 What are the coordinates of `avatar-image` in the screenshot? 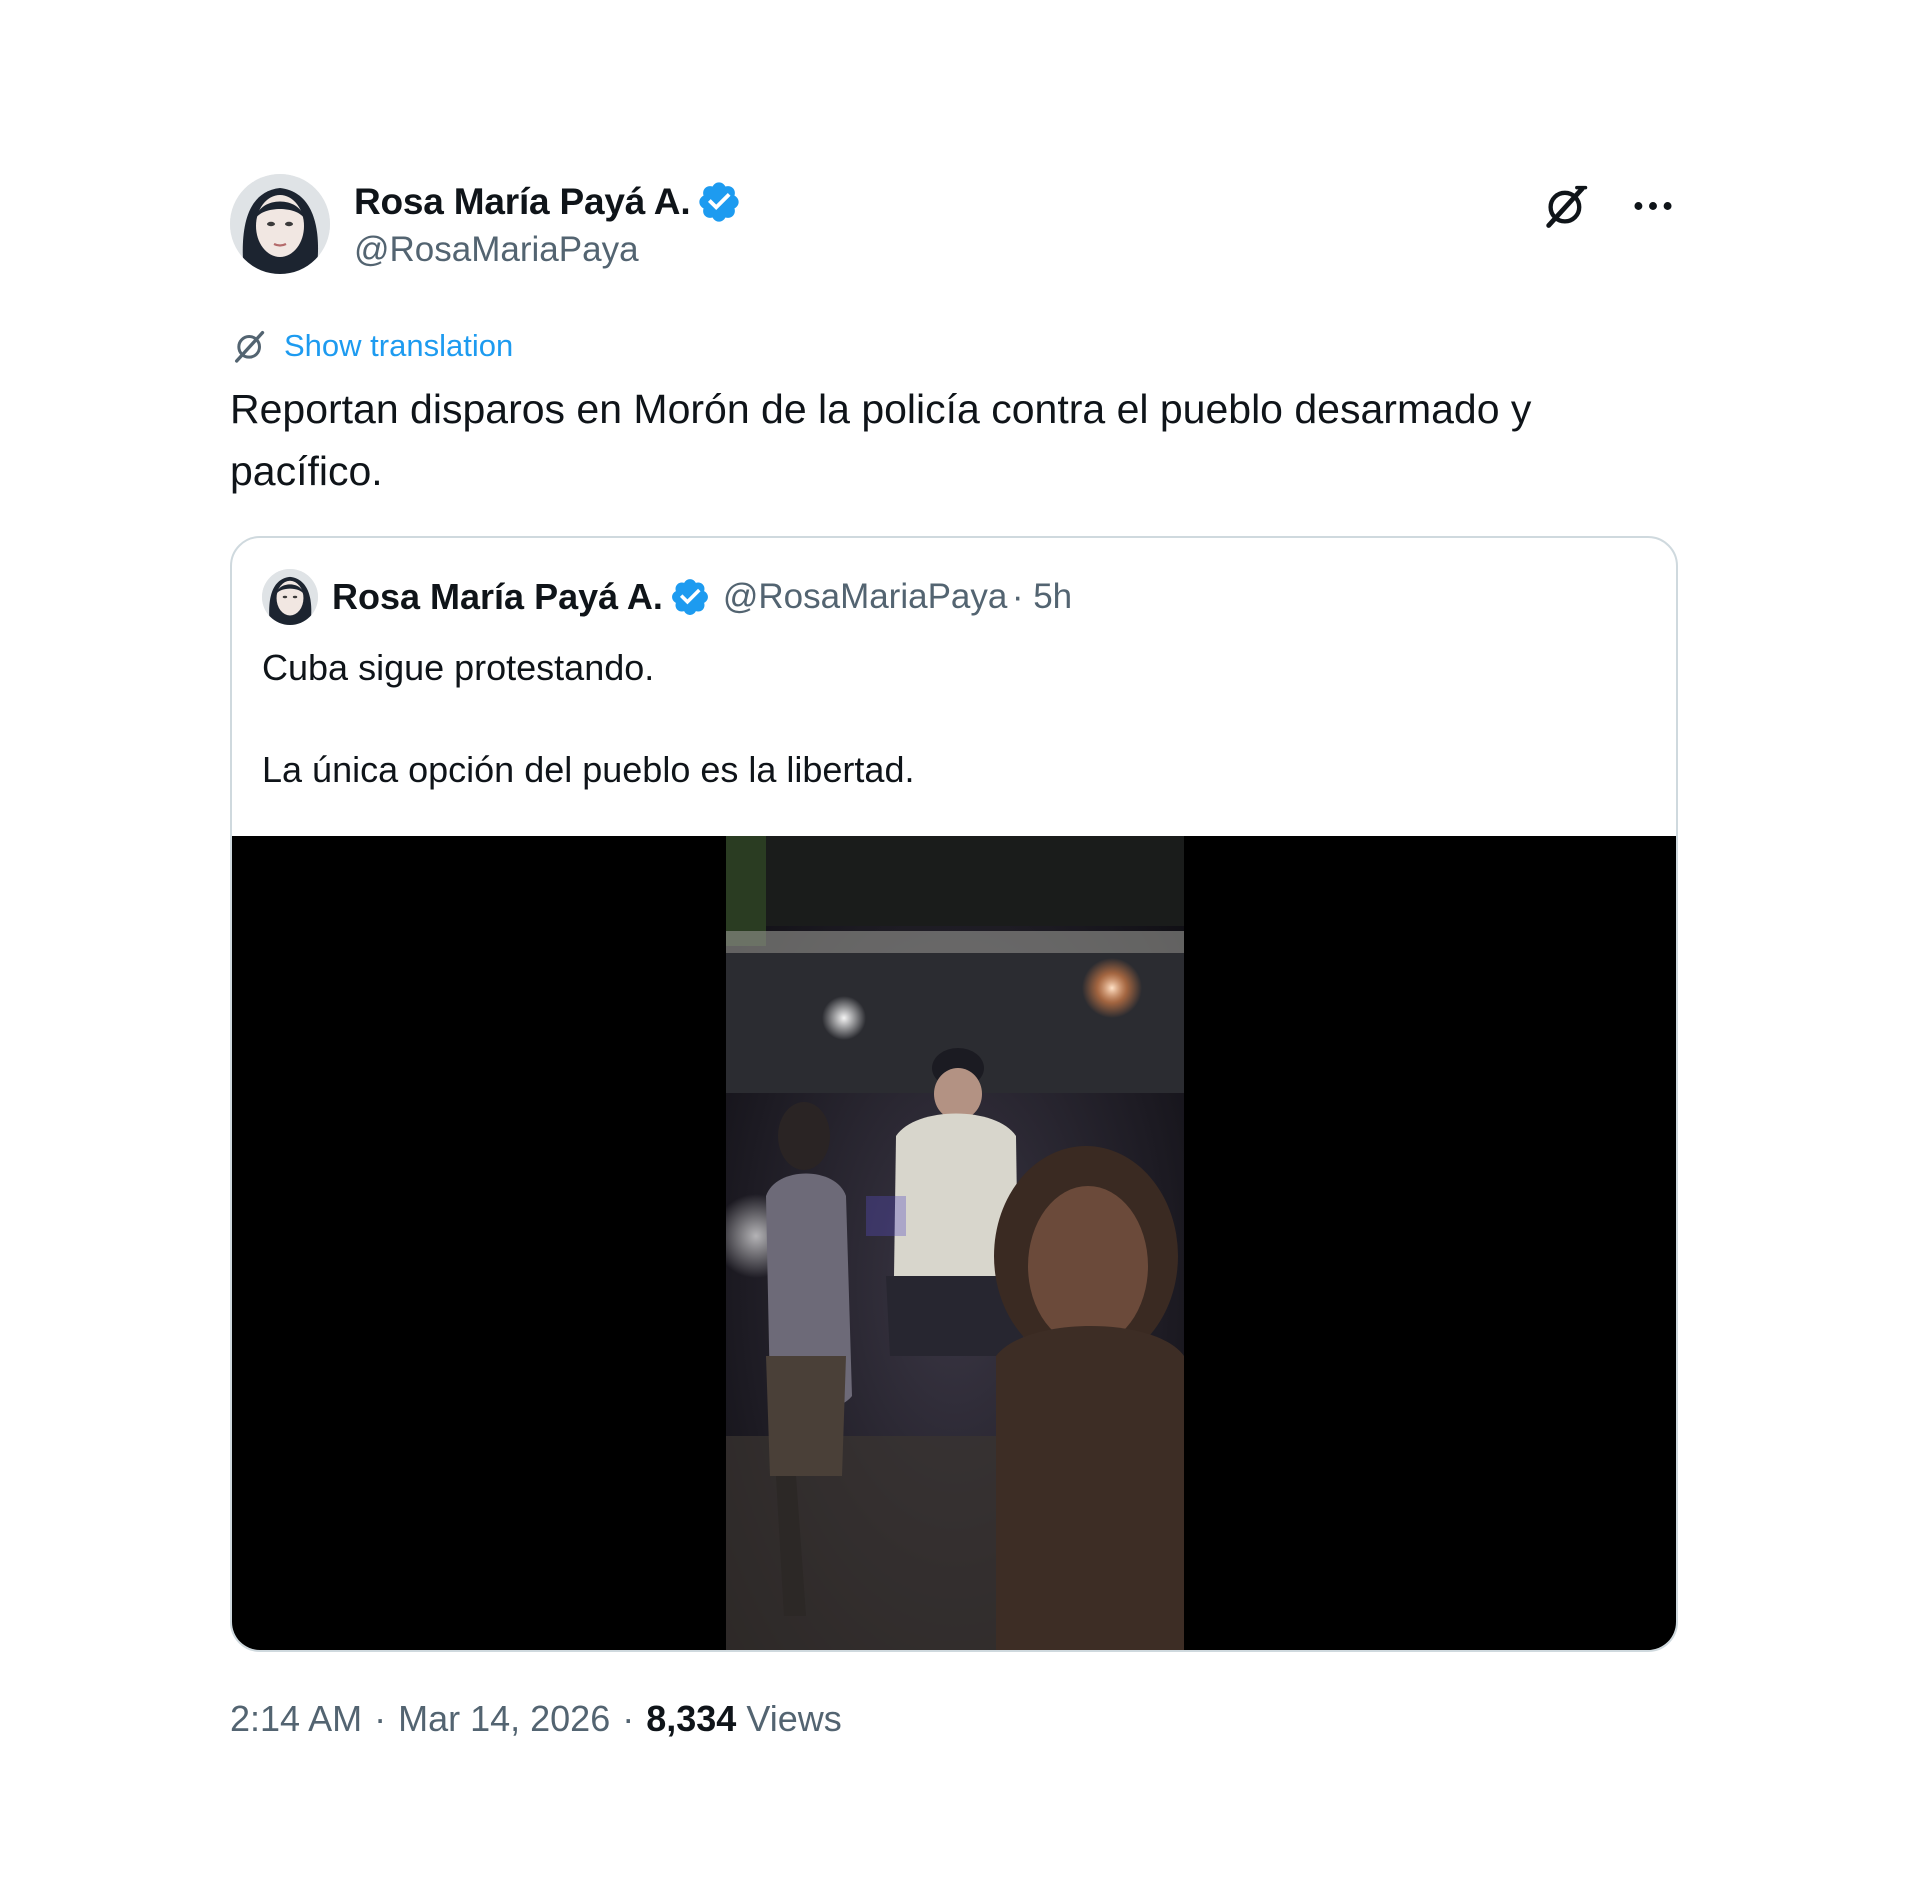 It's located at (280, 224).